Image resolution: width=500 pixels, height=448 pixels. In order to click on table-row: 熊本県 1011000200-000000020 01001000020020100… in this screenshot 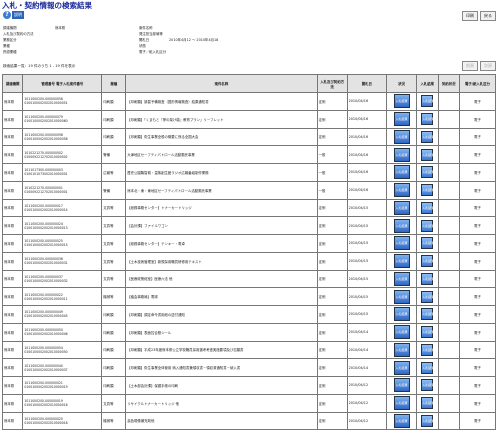, I will do `click(248, 421)`.